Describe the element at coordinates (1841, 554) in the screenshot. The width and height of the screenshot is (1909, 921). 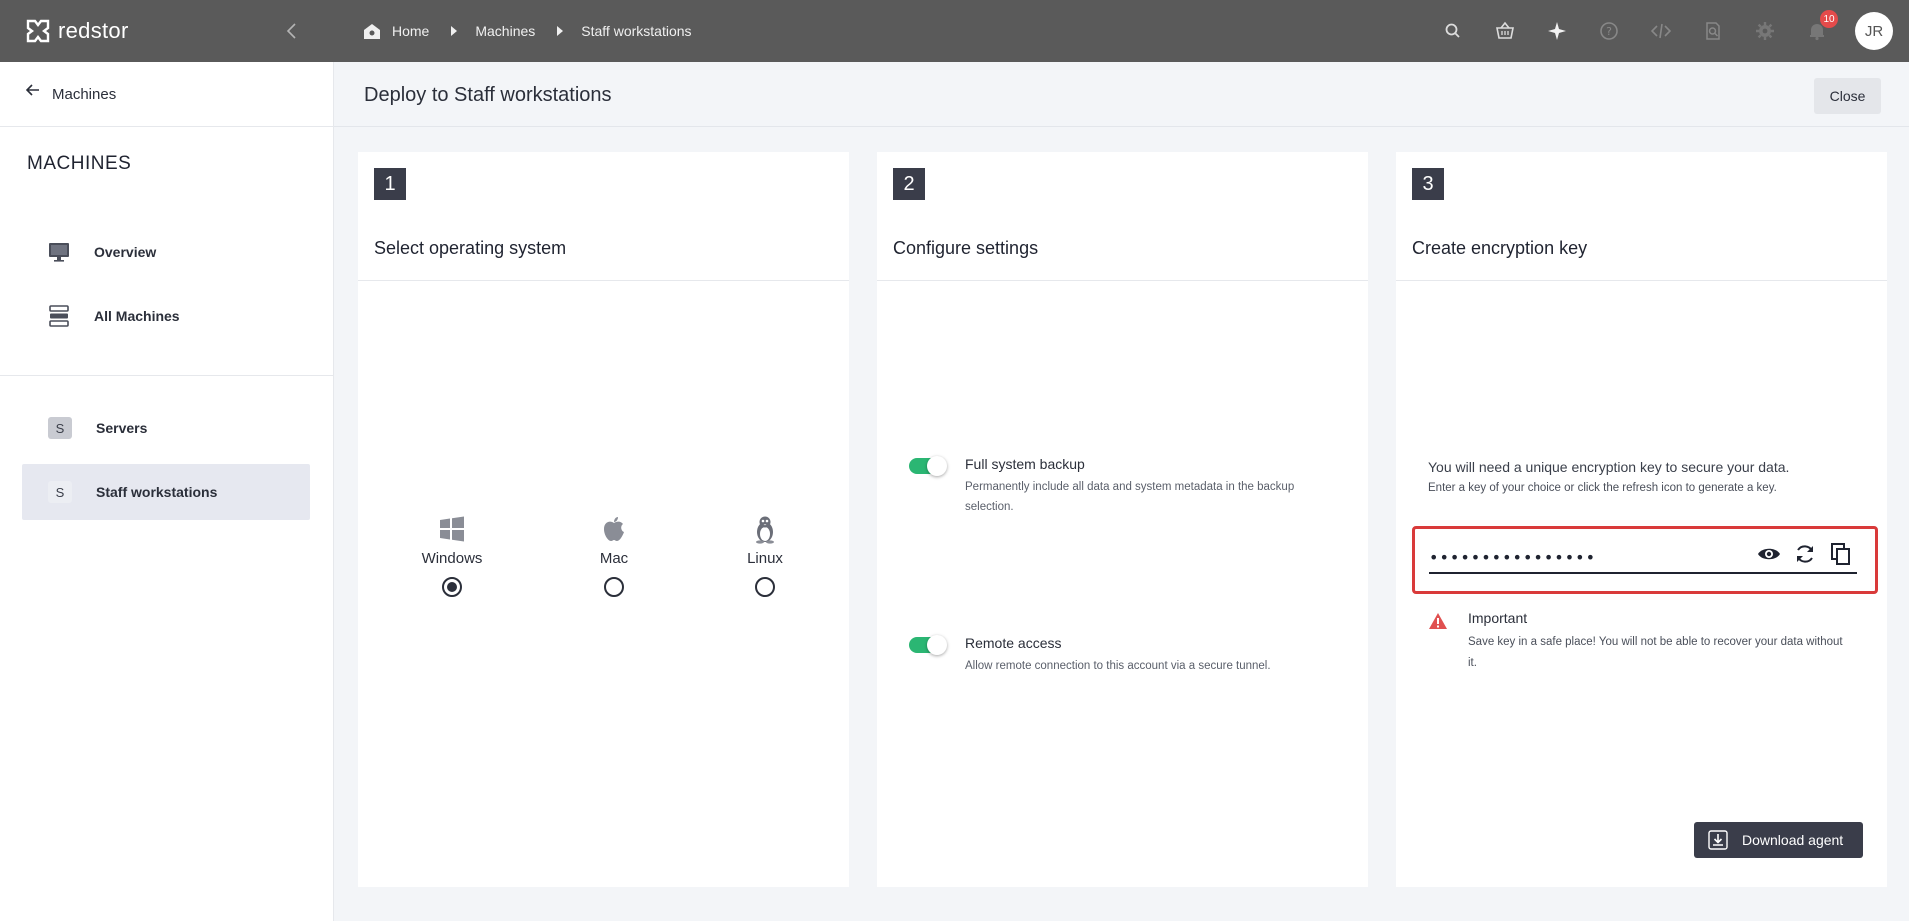
I see `copy-icon` at that location.